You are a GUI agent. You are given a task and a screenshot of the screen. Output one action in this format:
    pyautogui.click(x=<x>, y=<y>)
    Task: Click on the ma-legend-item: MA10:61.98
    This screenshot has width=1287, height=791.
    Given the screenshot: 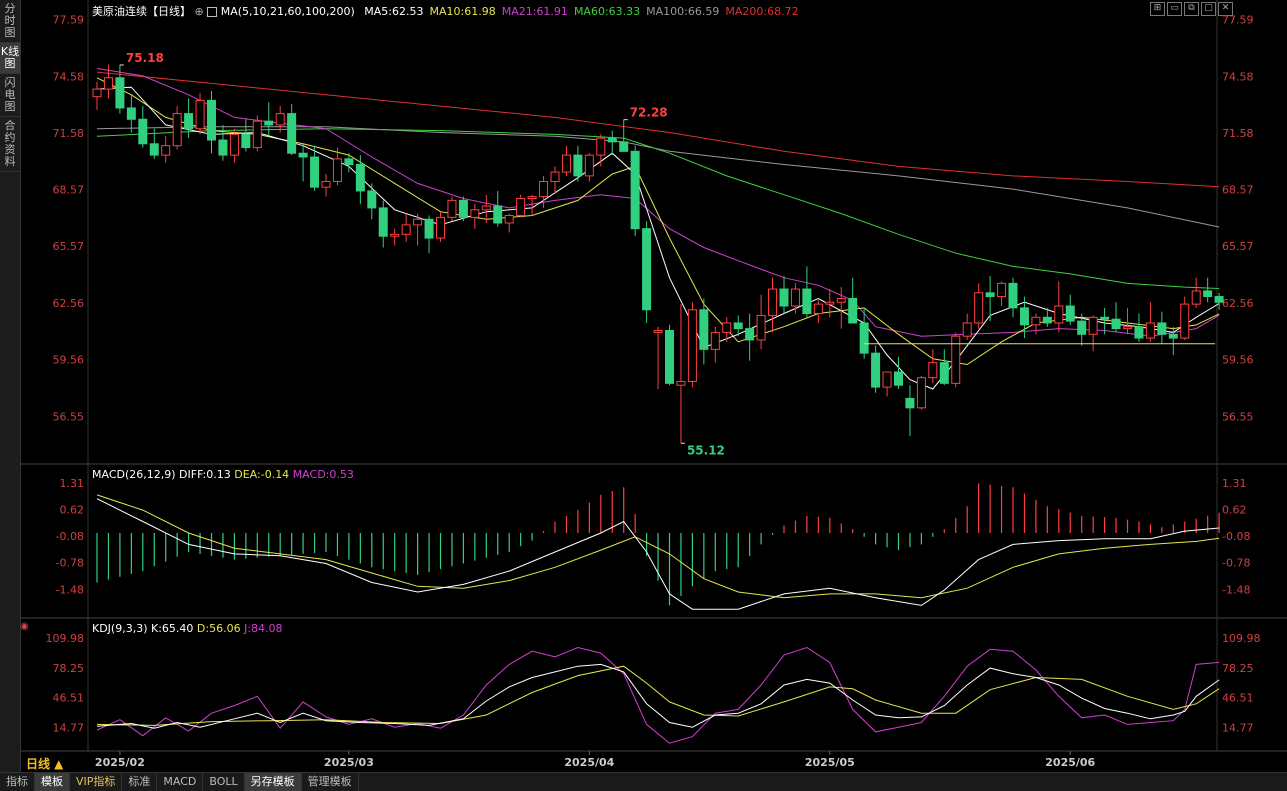 What is the action you would take?
    pyautogui.click(x=462, y=11)
    